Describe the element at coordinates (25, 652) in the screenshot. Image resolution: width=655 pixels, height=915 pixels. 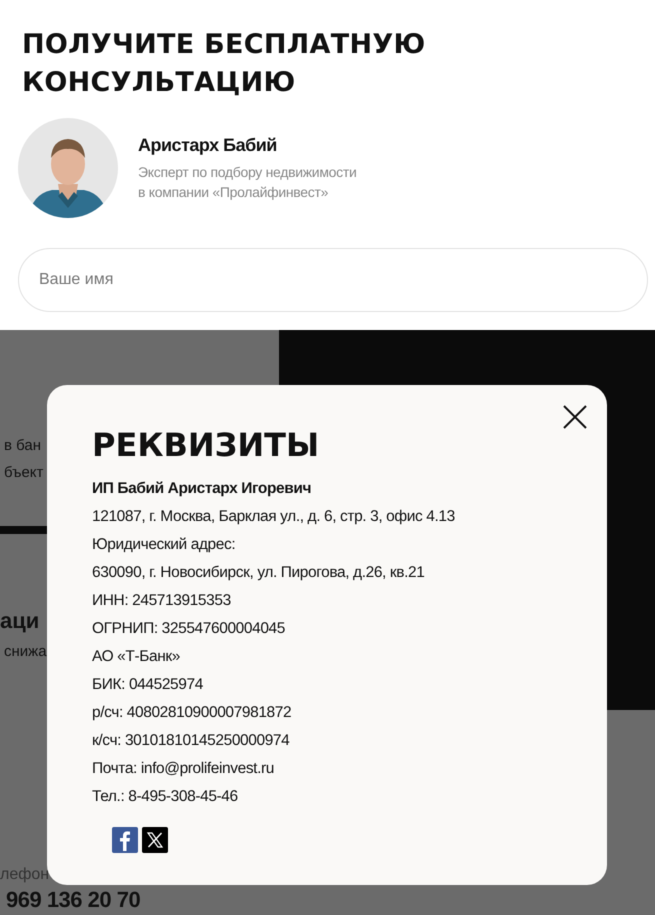
I see `background-text: снижа` at that location.